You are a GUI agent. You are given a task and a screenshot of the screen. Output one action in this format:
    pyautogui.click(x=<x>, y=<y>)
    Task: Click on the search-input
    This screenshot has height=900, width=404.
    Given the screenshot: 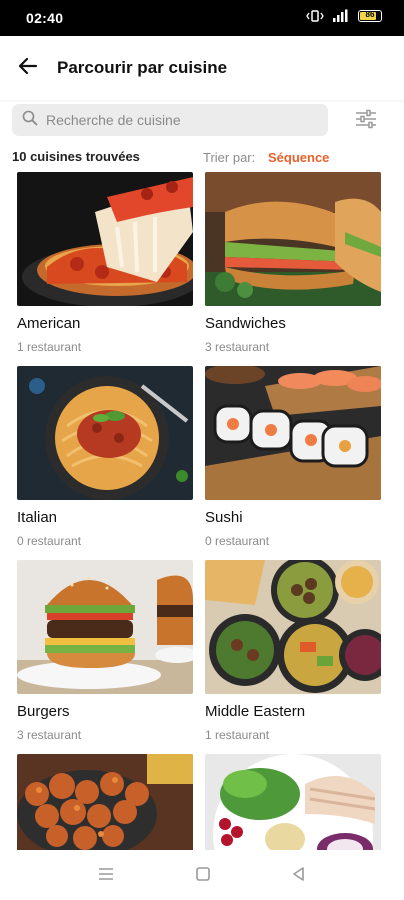 What is the action you would take?
    pyautogui.click(x=176, y=120)
    